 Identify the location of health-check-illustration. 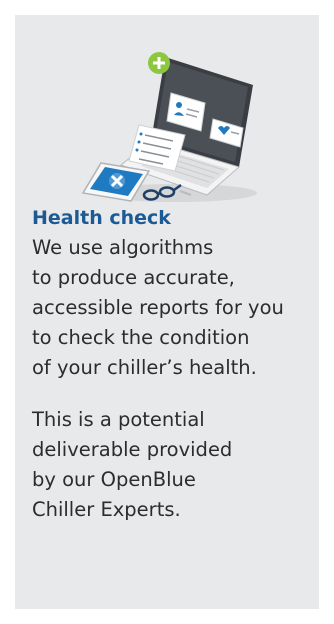
(169, 127).